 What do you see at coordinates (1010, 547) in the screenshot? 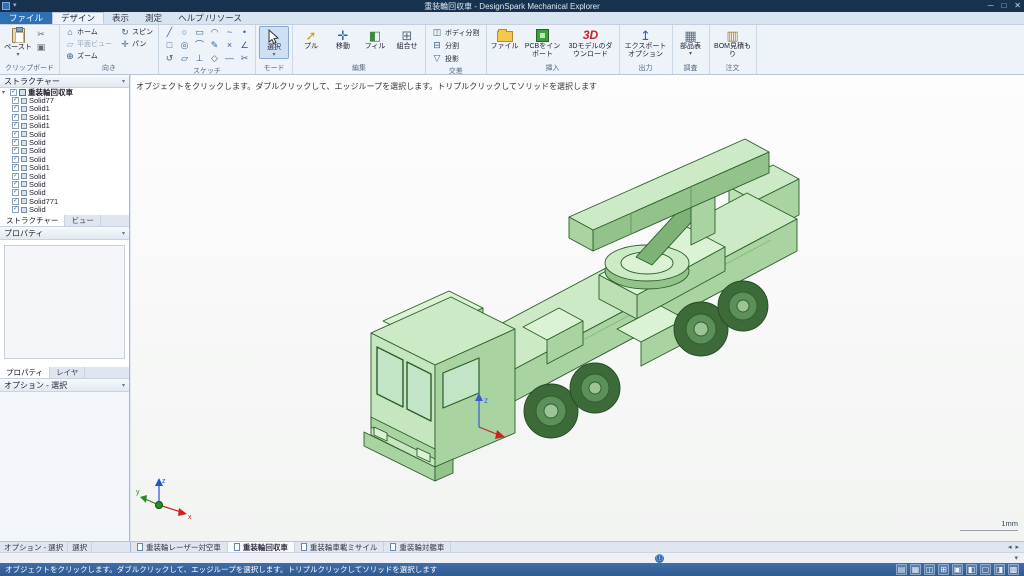
I see `prev-tab-icon: ◂` at bounding box center [1010, 547].